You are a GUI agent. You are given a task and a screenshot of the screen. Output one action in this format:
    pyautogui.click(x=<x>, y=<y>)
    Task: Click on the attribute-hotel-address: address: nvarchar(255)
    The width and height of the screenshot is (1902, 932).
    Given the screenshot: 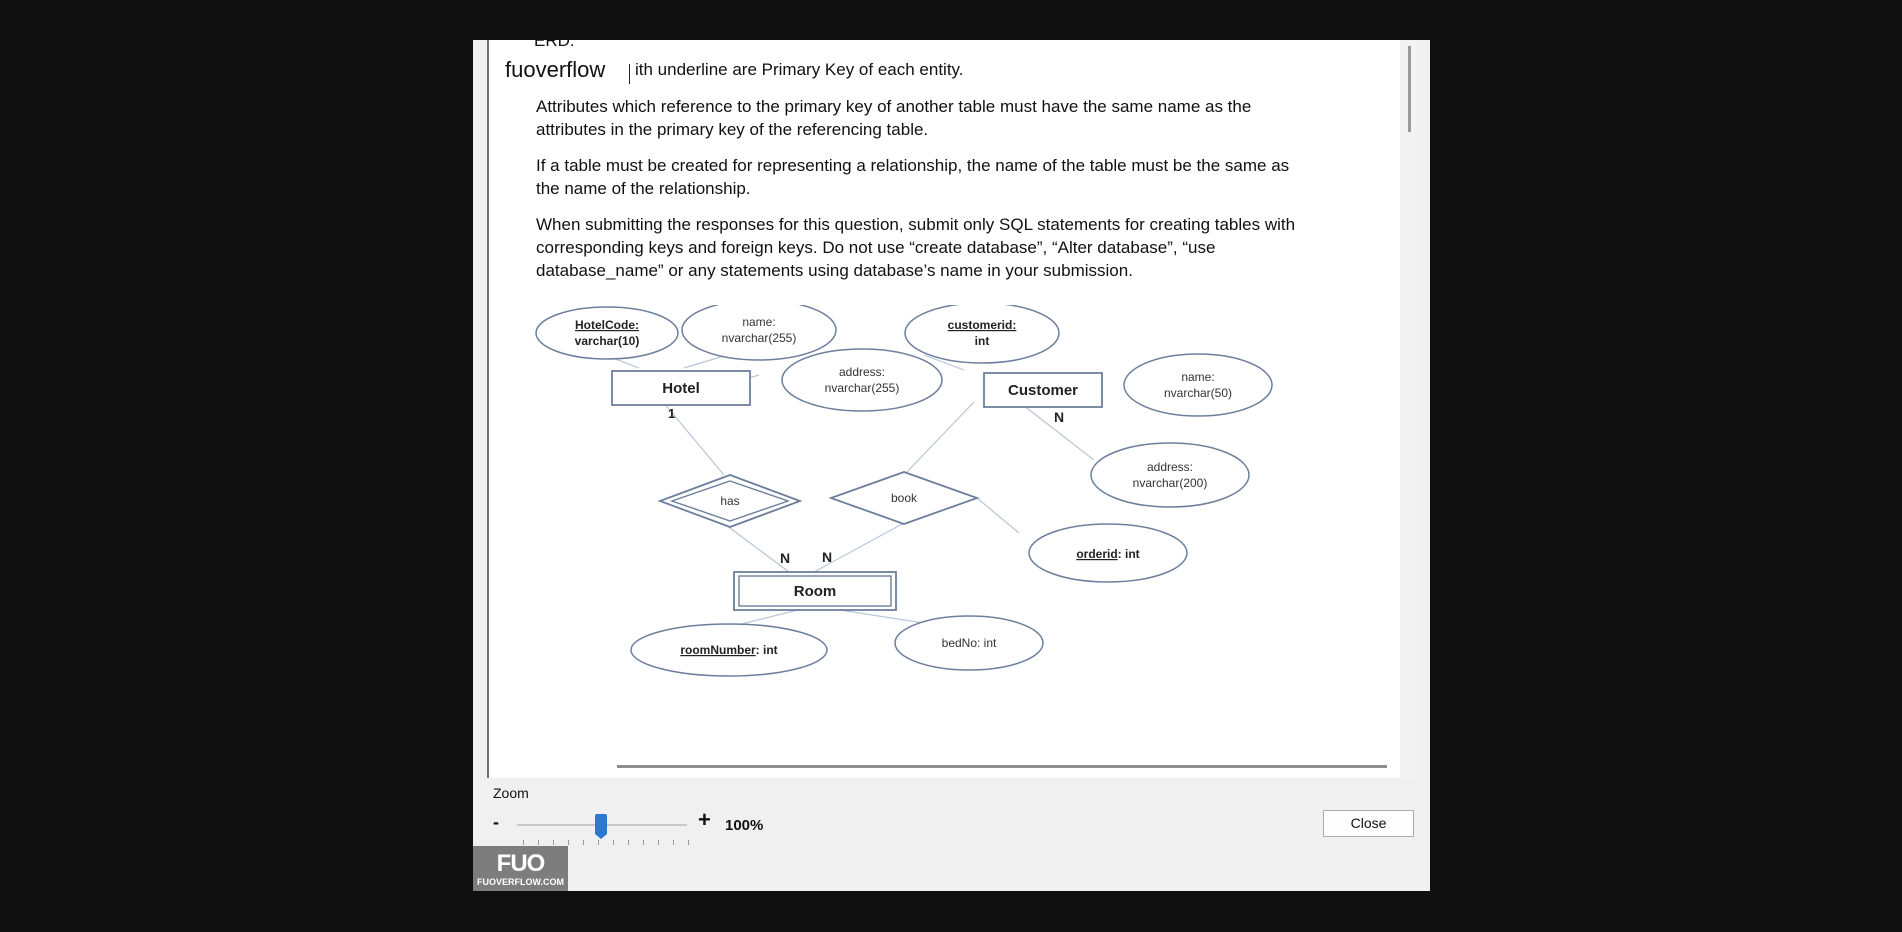 What is the action you would take?
    pyautogui.click(x=862, y=380)
    